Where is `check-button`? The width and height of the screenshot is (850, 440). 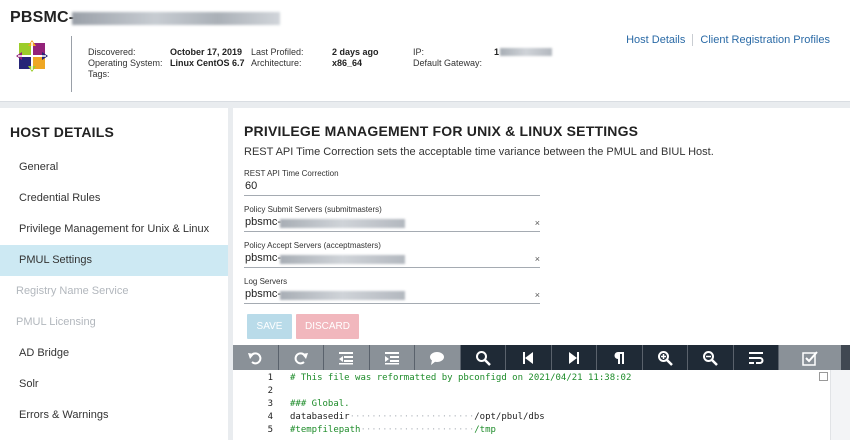 check-button is located at coordinates (810, 357).